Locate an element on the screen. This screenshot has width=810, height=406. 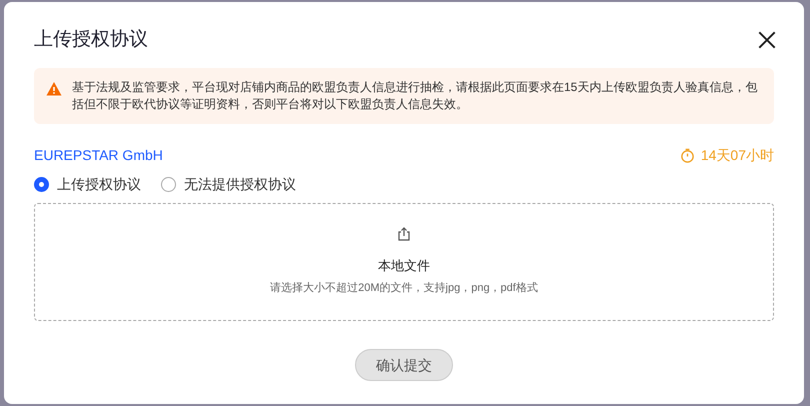
upload-title: 本地文件 is located at coordinates (404, 266).